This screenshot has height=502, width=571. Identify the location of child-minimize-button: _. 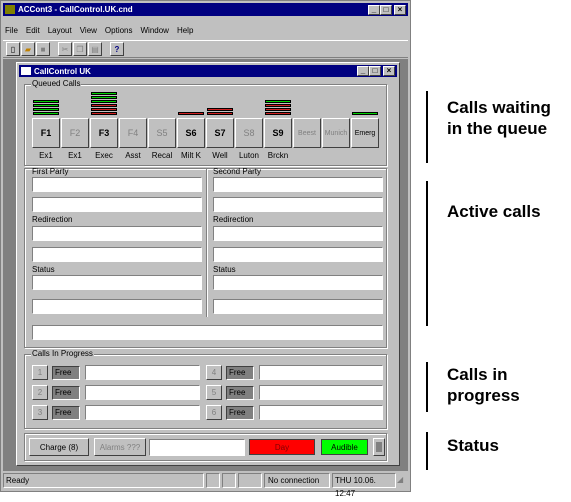
(363, 71).